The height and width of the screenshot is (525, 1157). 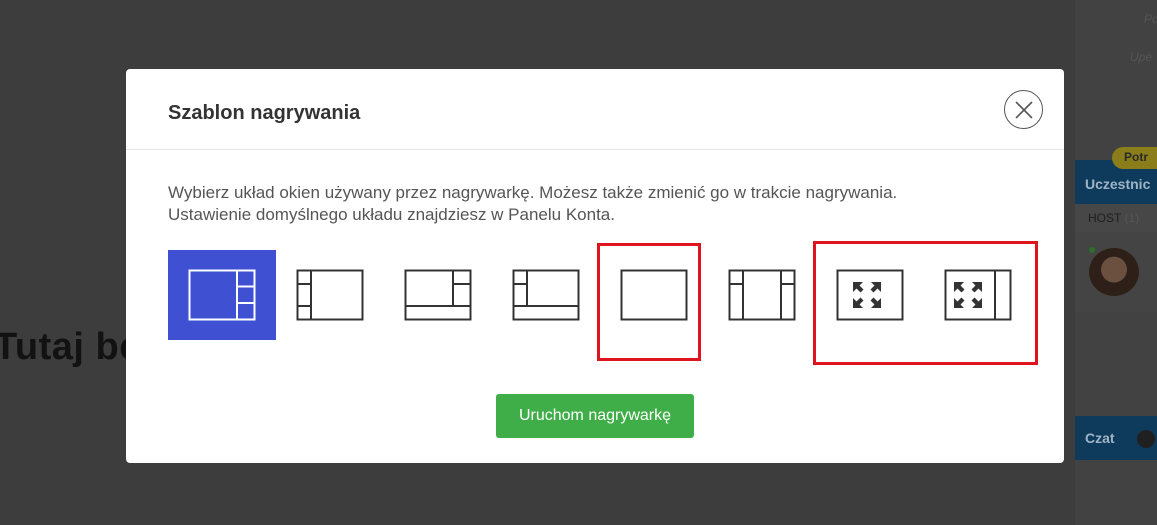 I want to click on status-badge: Potr, so click(x=1134, y=158).